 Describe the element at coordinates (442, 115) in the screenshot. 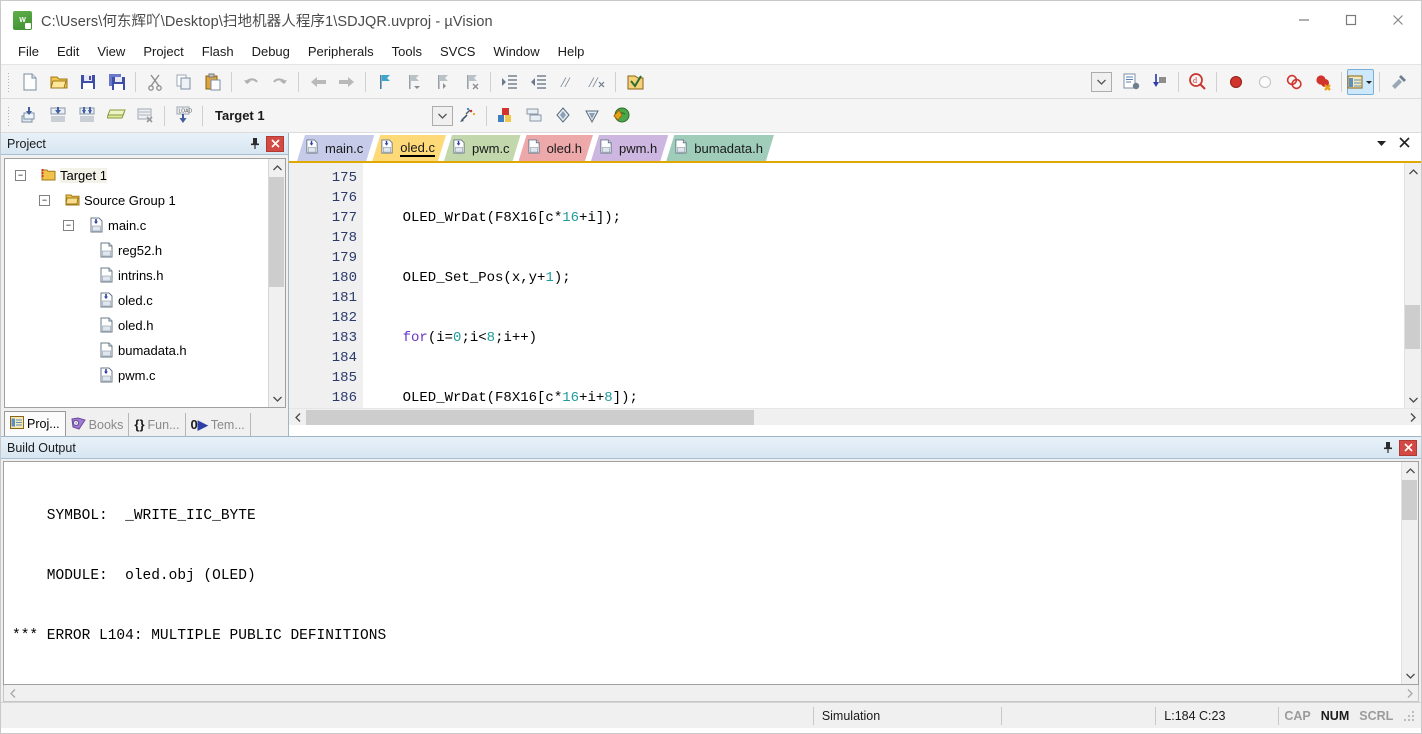

I see `chevron-down-icon` at that location.